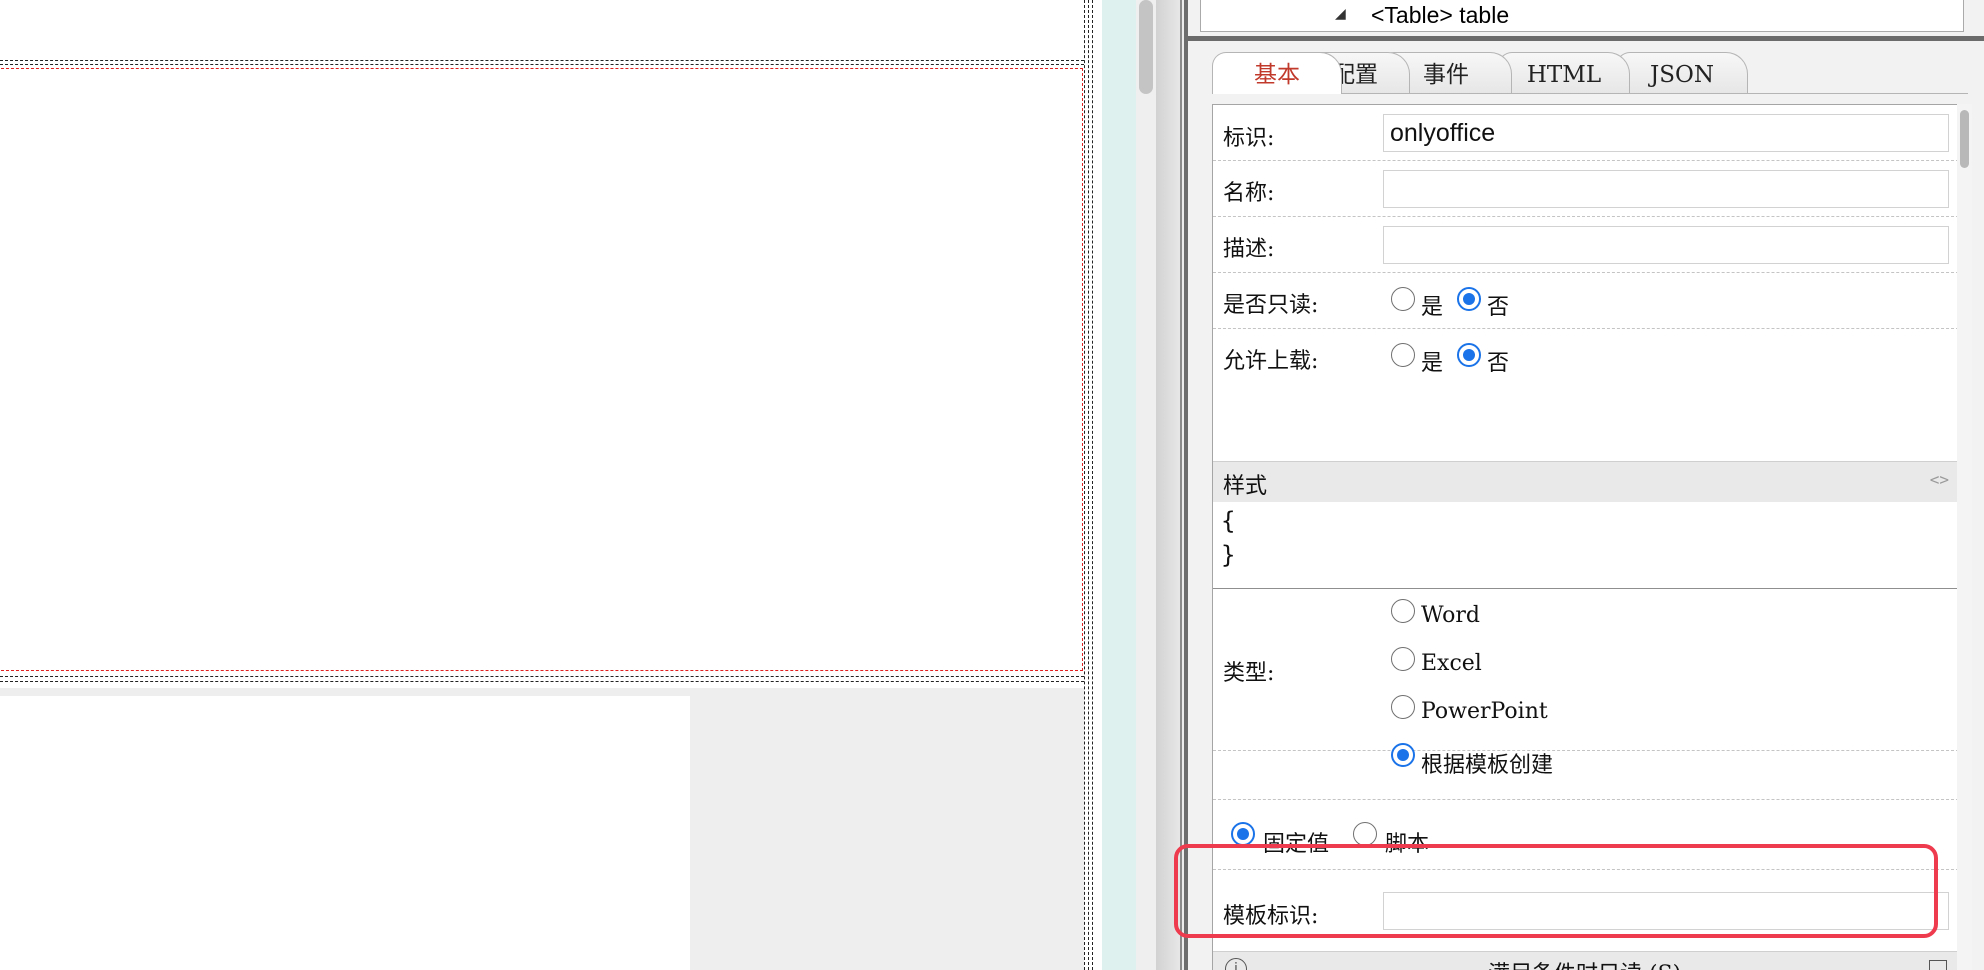 The image size is (1984, 970). I want to click on tab-basic: 基本, so click(1277, 73).